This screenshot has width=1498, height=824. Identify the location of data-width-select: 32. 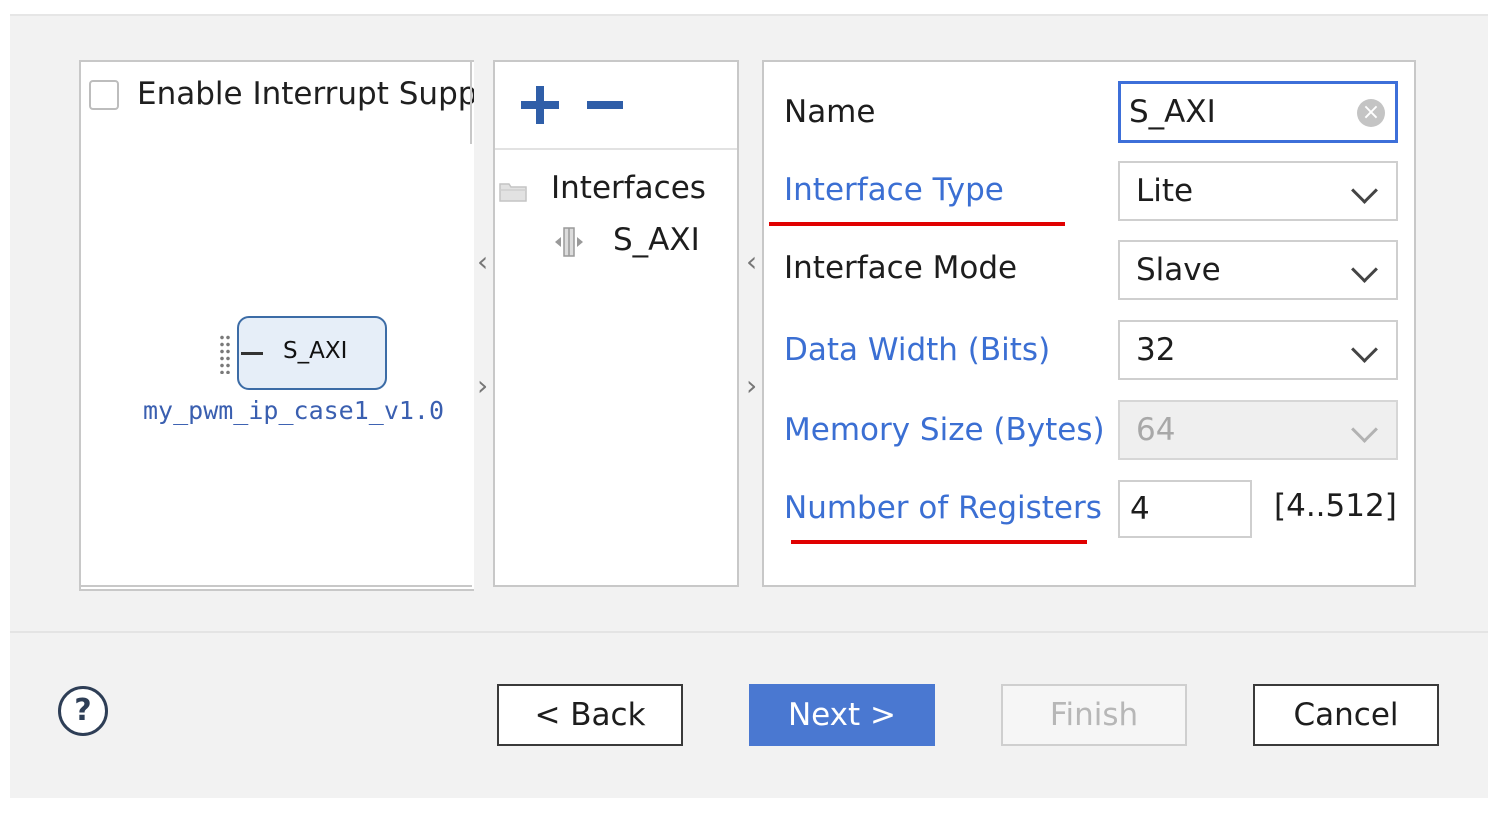
(1258, 350).